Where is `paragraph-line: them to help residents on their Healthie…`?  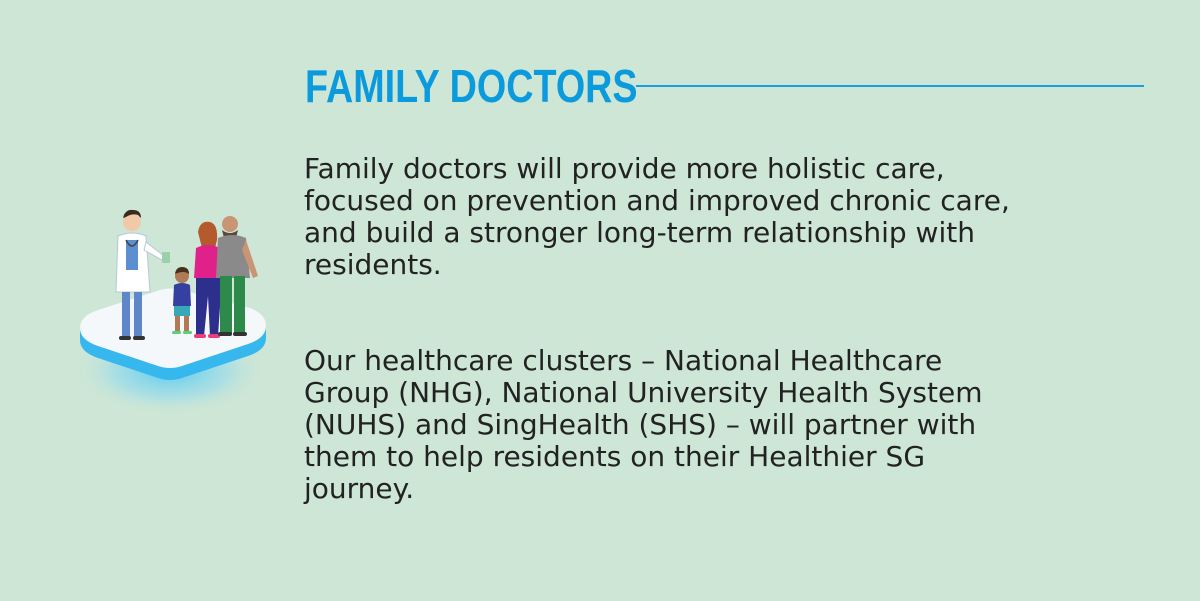 paragraph-line: them to help residents on their Healthie… is located at coordinates (615, 456).